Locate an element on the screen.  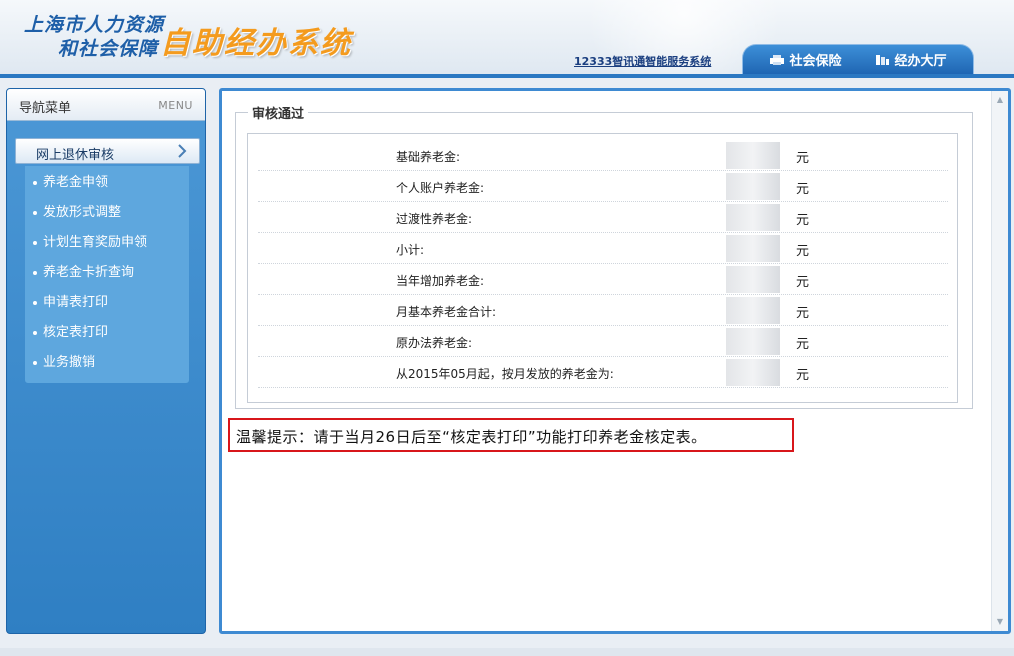
footer-bar is located at coordinates (507, 652).